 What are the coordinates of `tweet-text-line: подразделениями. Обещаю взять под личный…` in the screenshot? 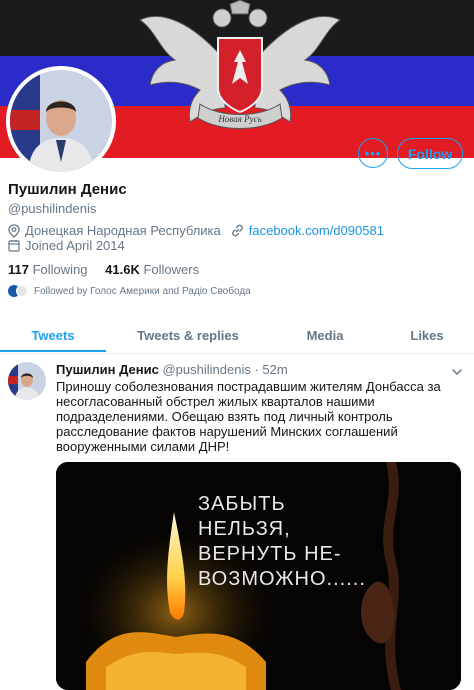 It's located at (224, 416).